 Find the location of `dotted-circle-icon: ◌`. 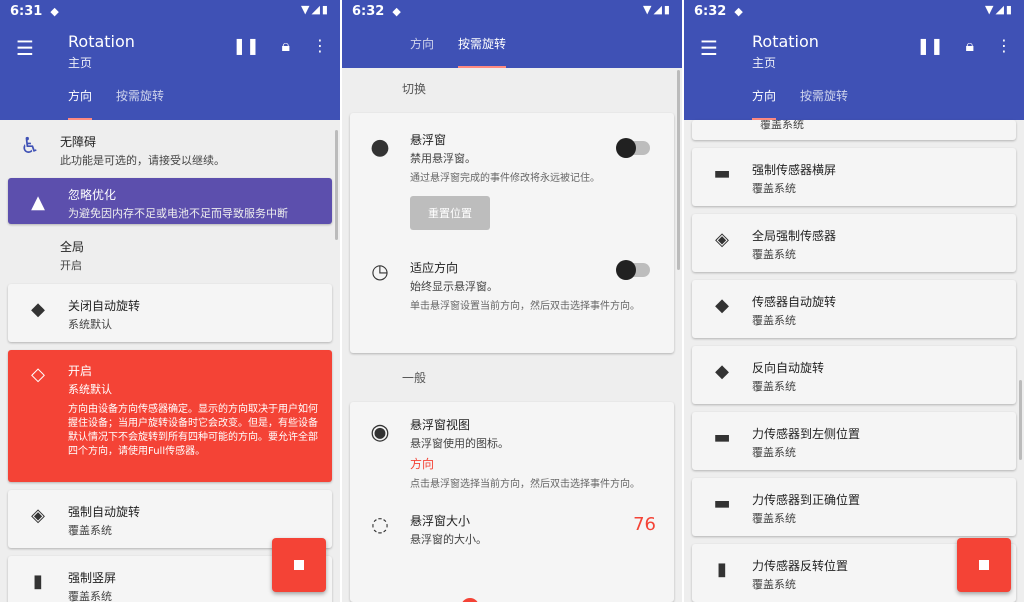

dotted-circle-icon: ◌ is located at coordinates (380, 524).